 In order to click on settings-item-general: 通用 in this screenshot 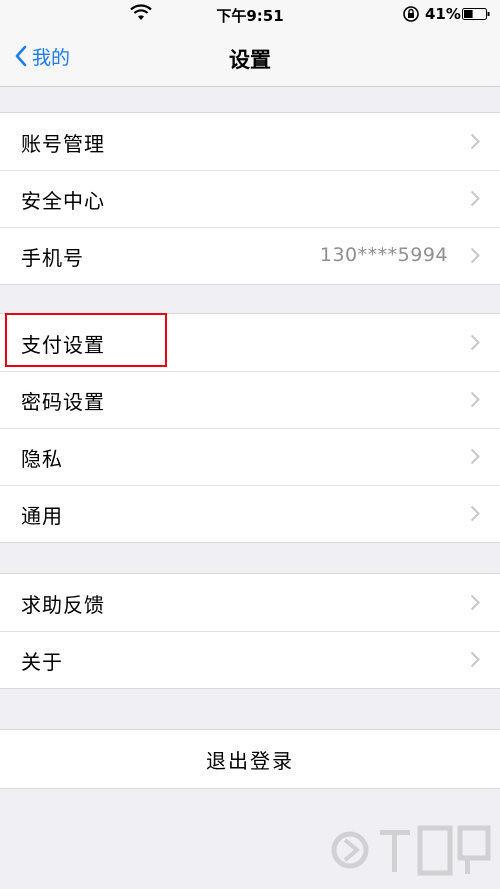, I will do `click(250, 513)`.